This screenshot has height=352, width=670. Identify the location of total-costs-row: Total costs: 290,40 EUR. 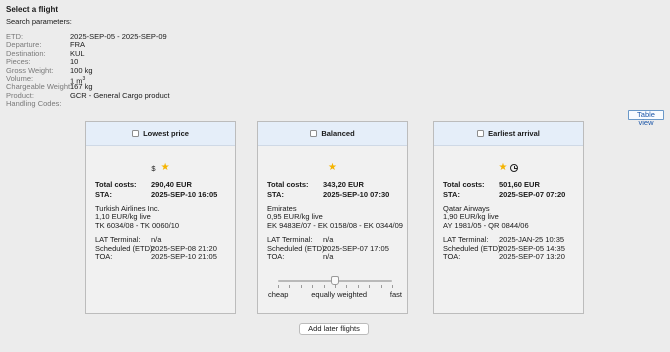
(163, 185).